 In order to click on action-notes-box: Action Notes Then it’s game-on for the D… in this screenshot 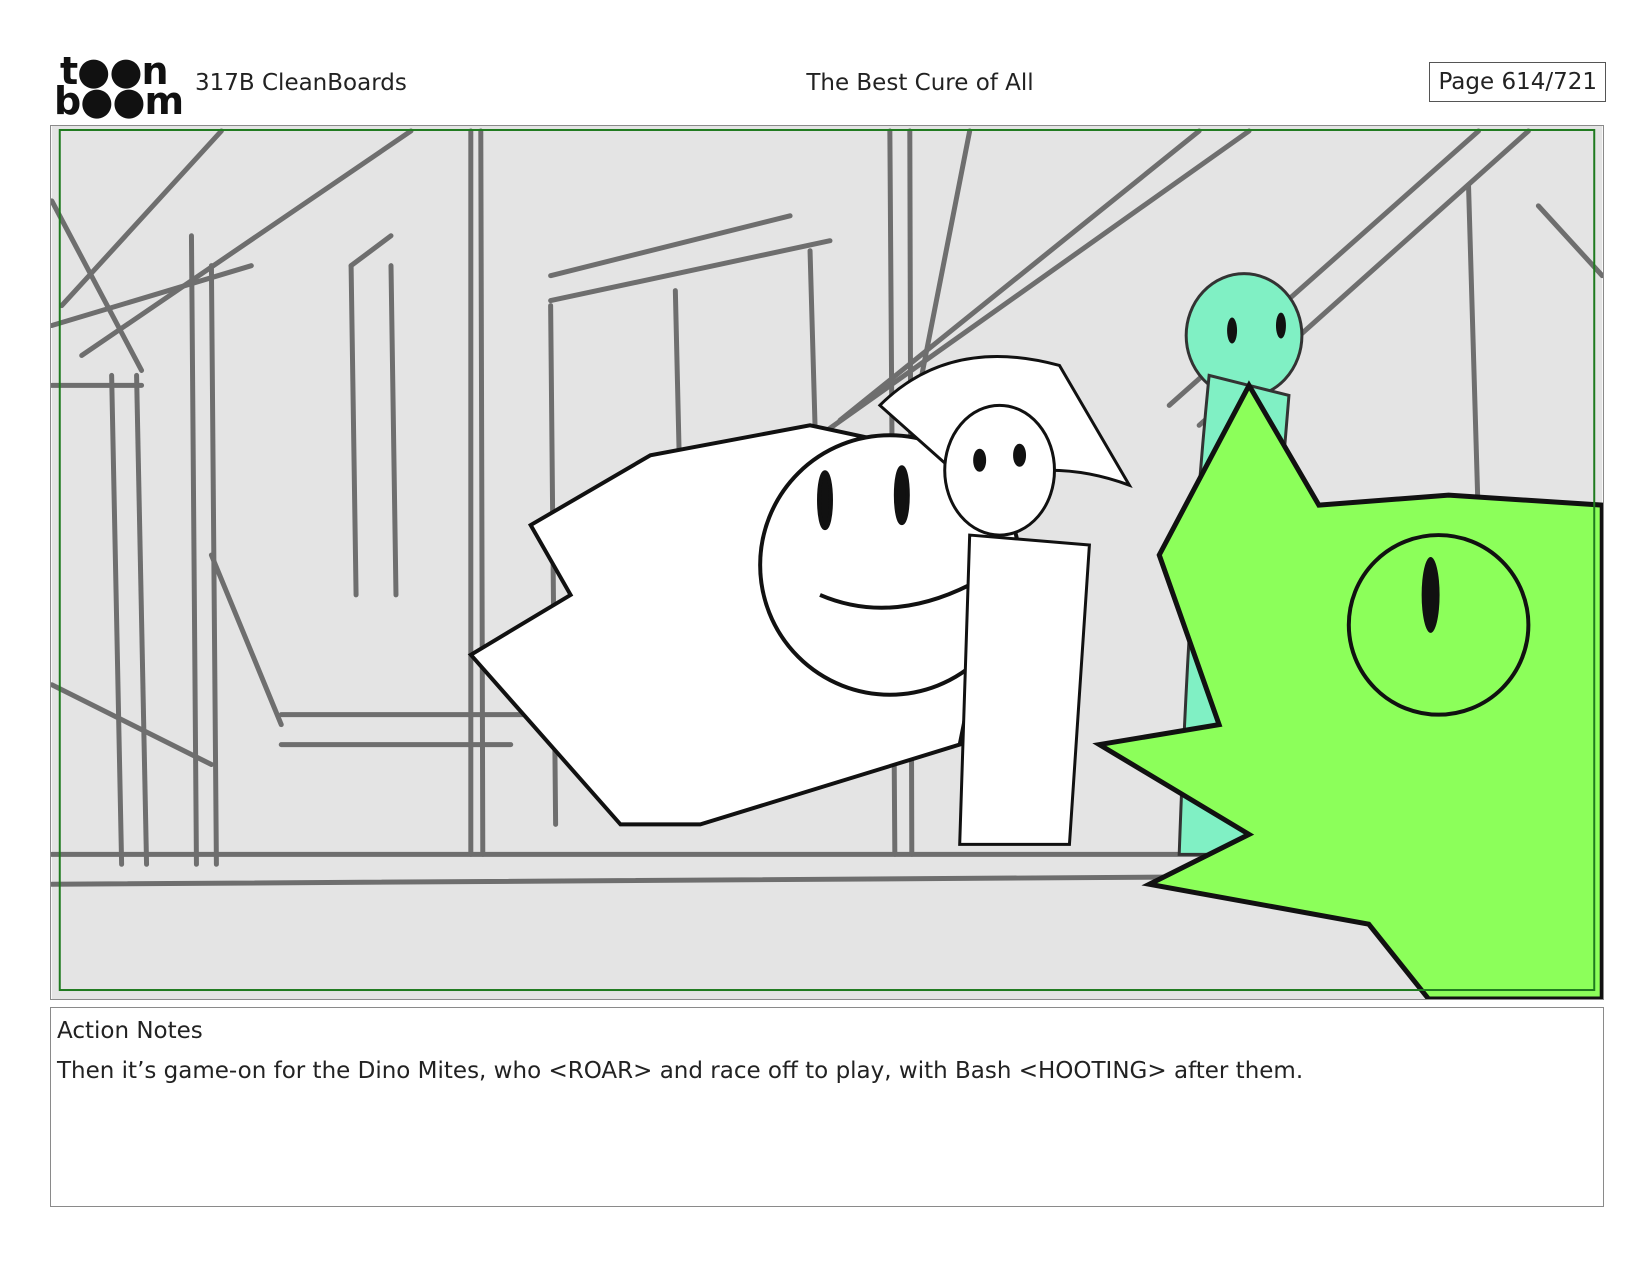, I will do `click(827, 1107)`.